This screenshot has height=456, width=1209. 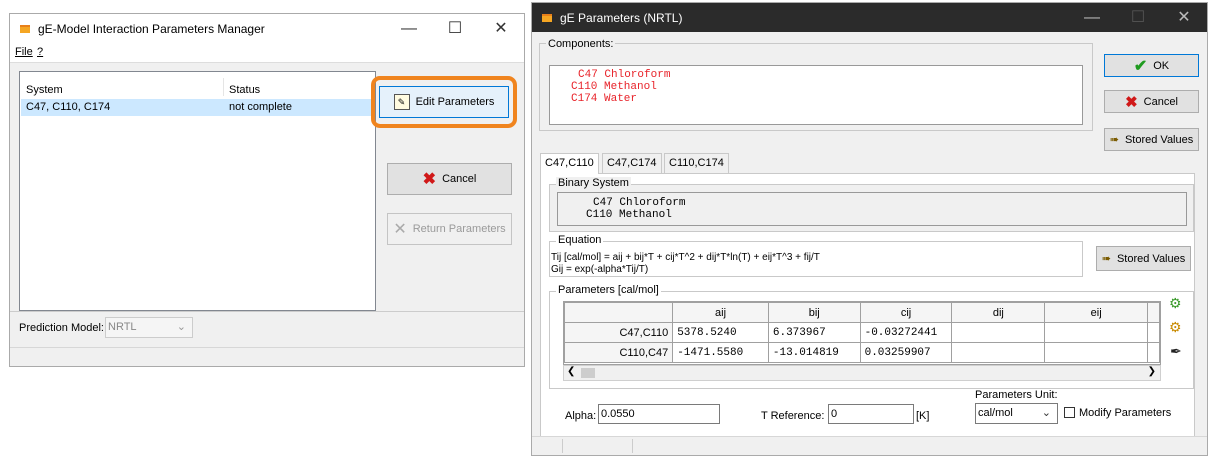 What do you see at coordinates (696, 163) in the screenshot?
I see `tab-c110-c174: C110,C174` at bounding box center [696, 163].